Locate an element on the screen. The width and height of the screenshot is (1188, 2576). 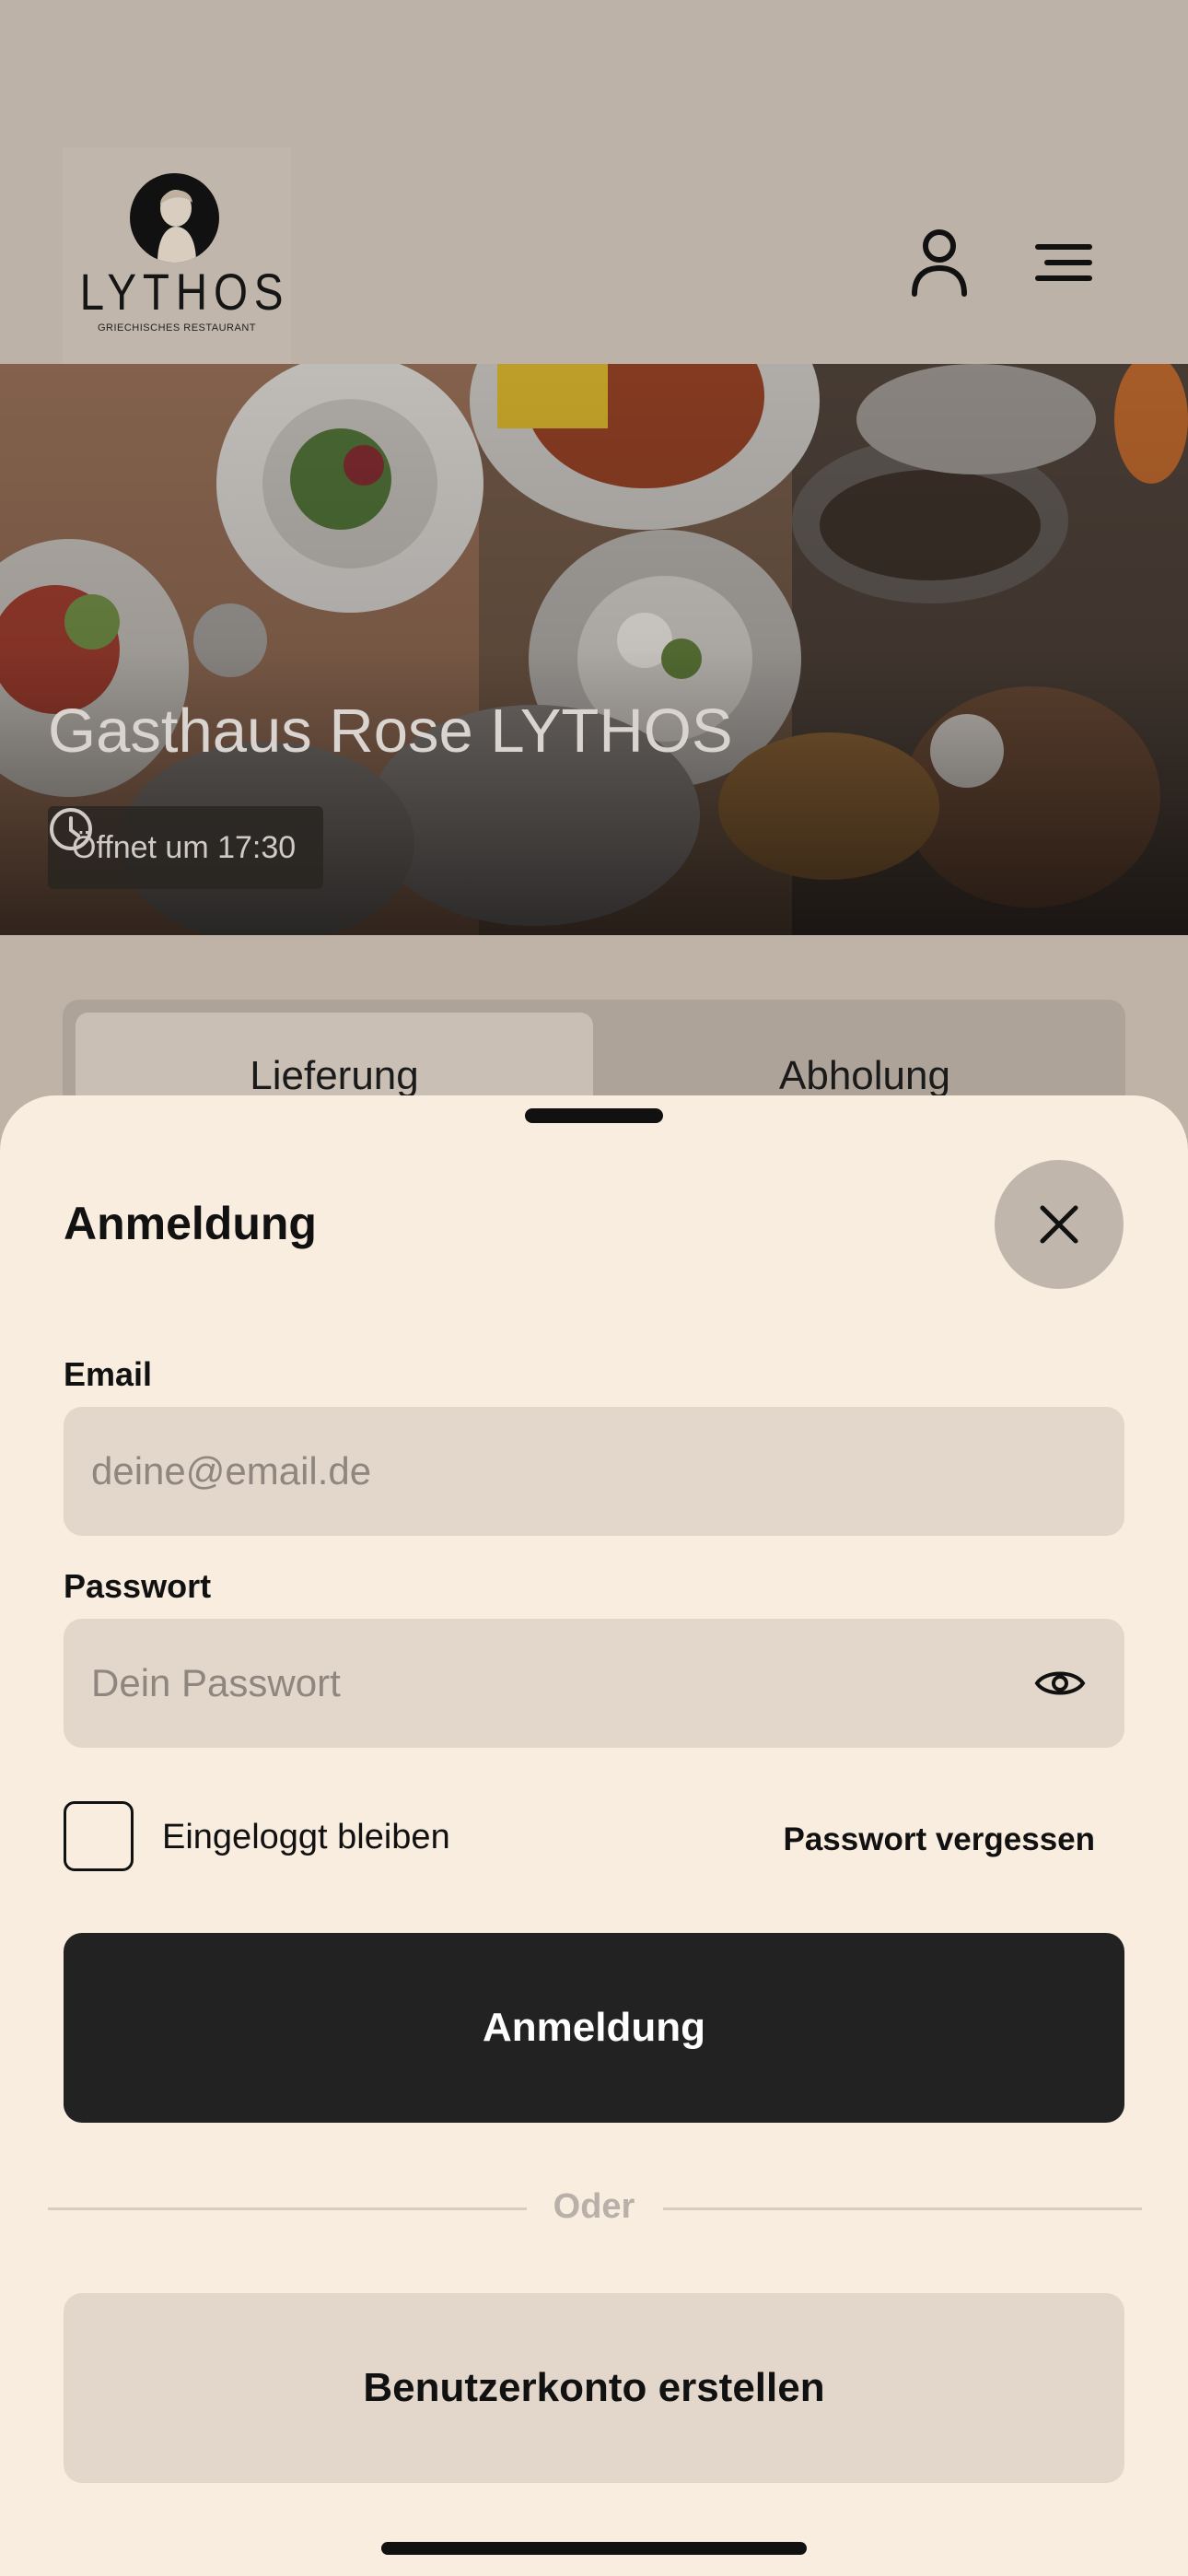
sheet-title: Anmeldung is located at coordinates (190, 1223).